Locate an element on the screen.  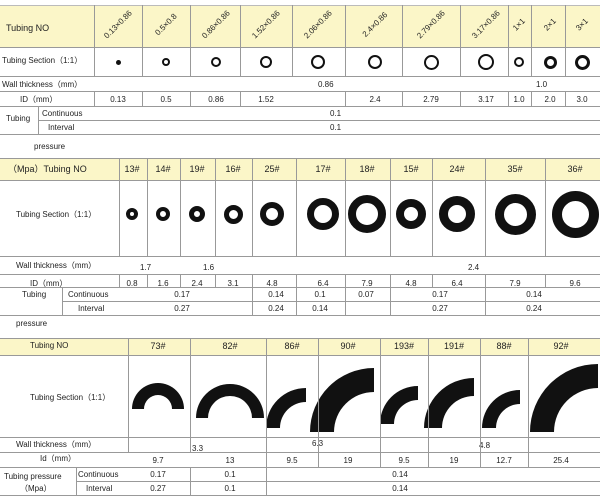
t2-section-label: Tubing Section（1:1） is located at coordinates (56, 214).